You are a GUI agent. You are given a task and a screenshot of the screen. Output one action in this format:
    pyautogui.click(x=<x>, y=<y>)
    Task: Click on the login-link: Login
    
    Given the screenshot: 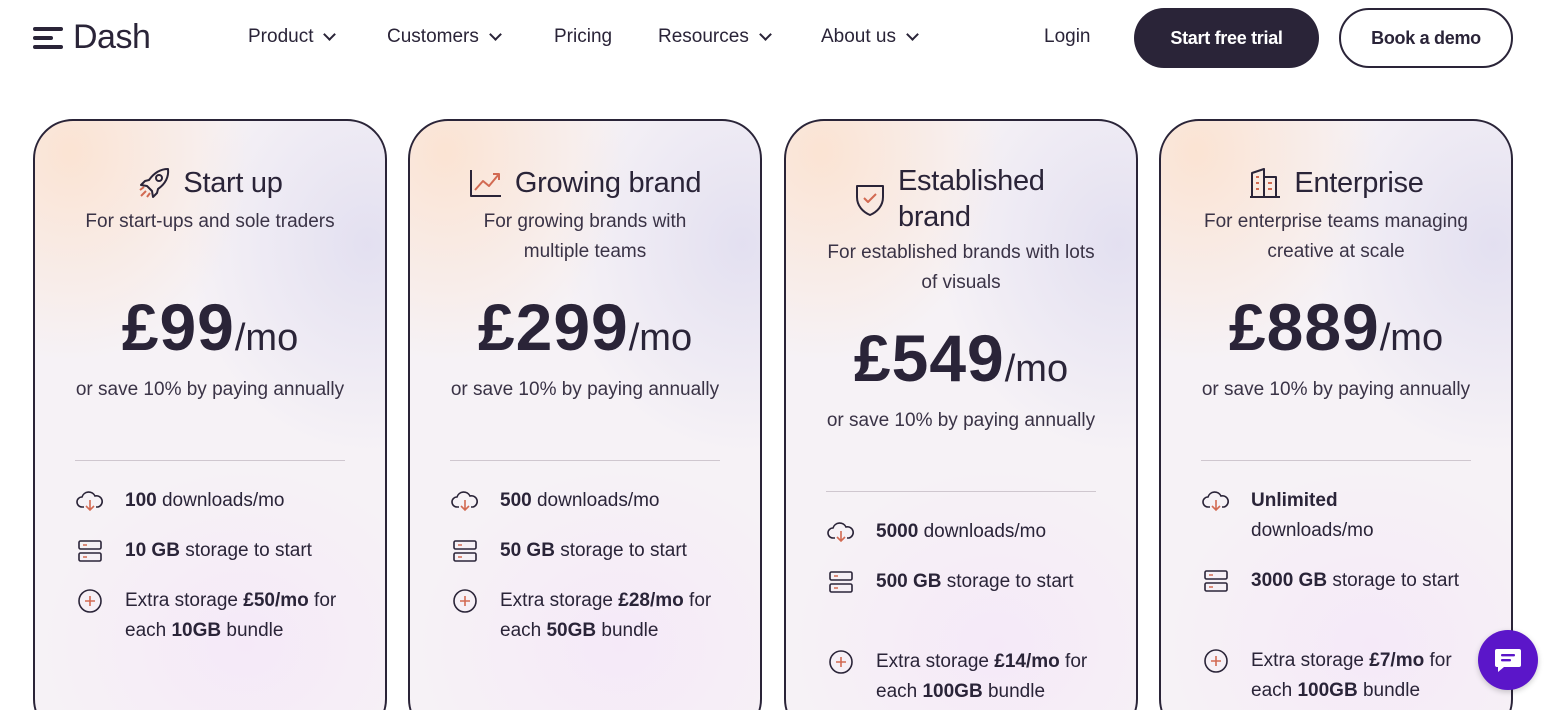 What is the action you would take?
    pyautogui.click(x=1067, y=37)
    